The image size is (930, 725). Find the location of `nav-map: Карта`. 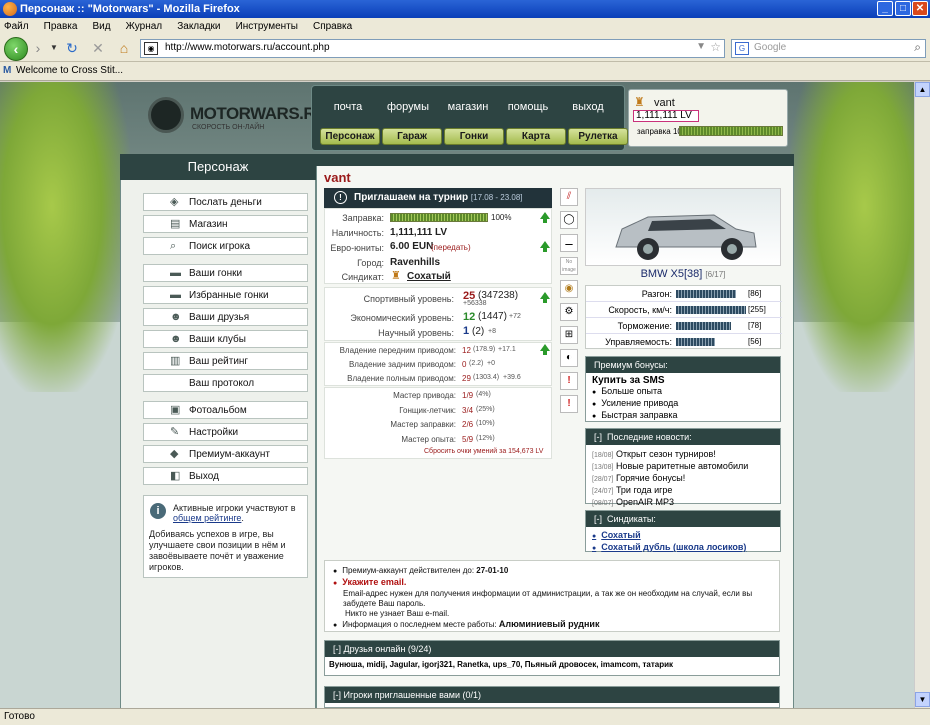

nav-map: Карта is located at coordinates (536, 136).